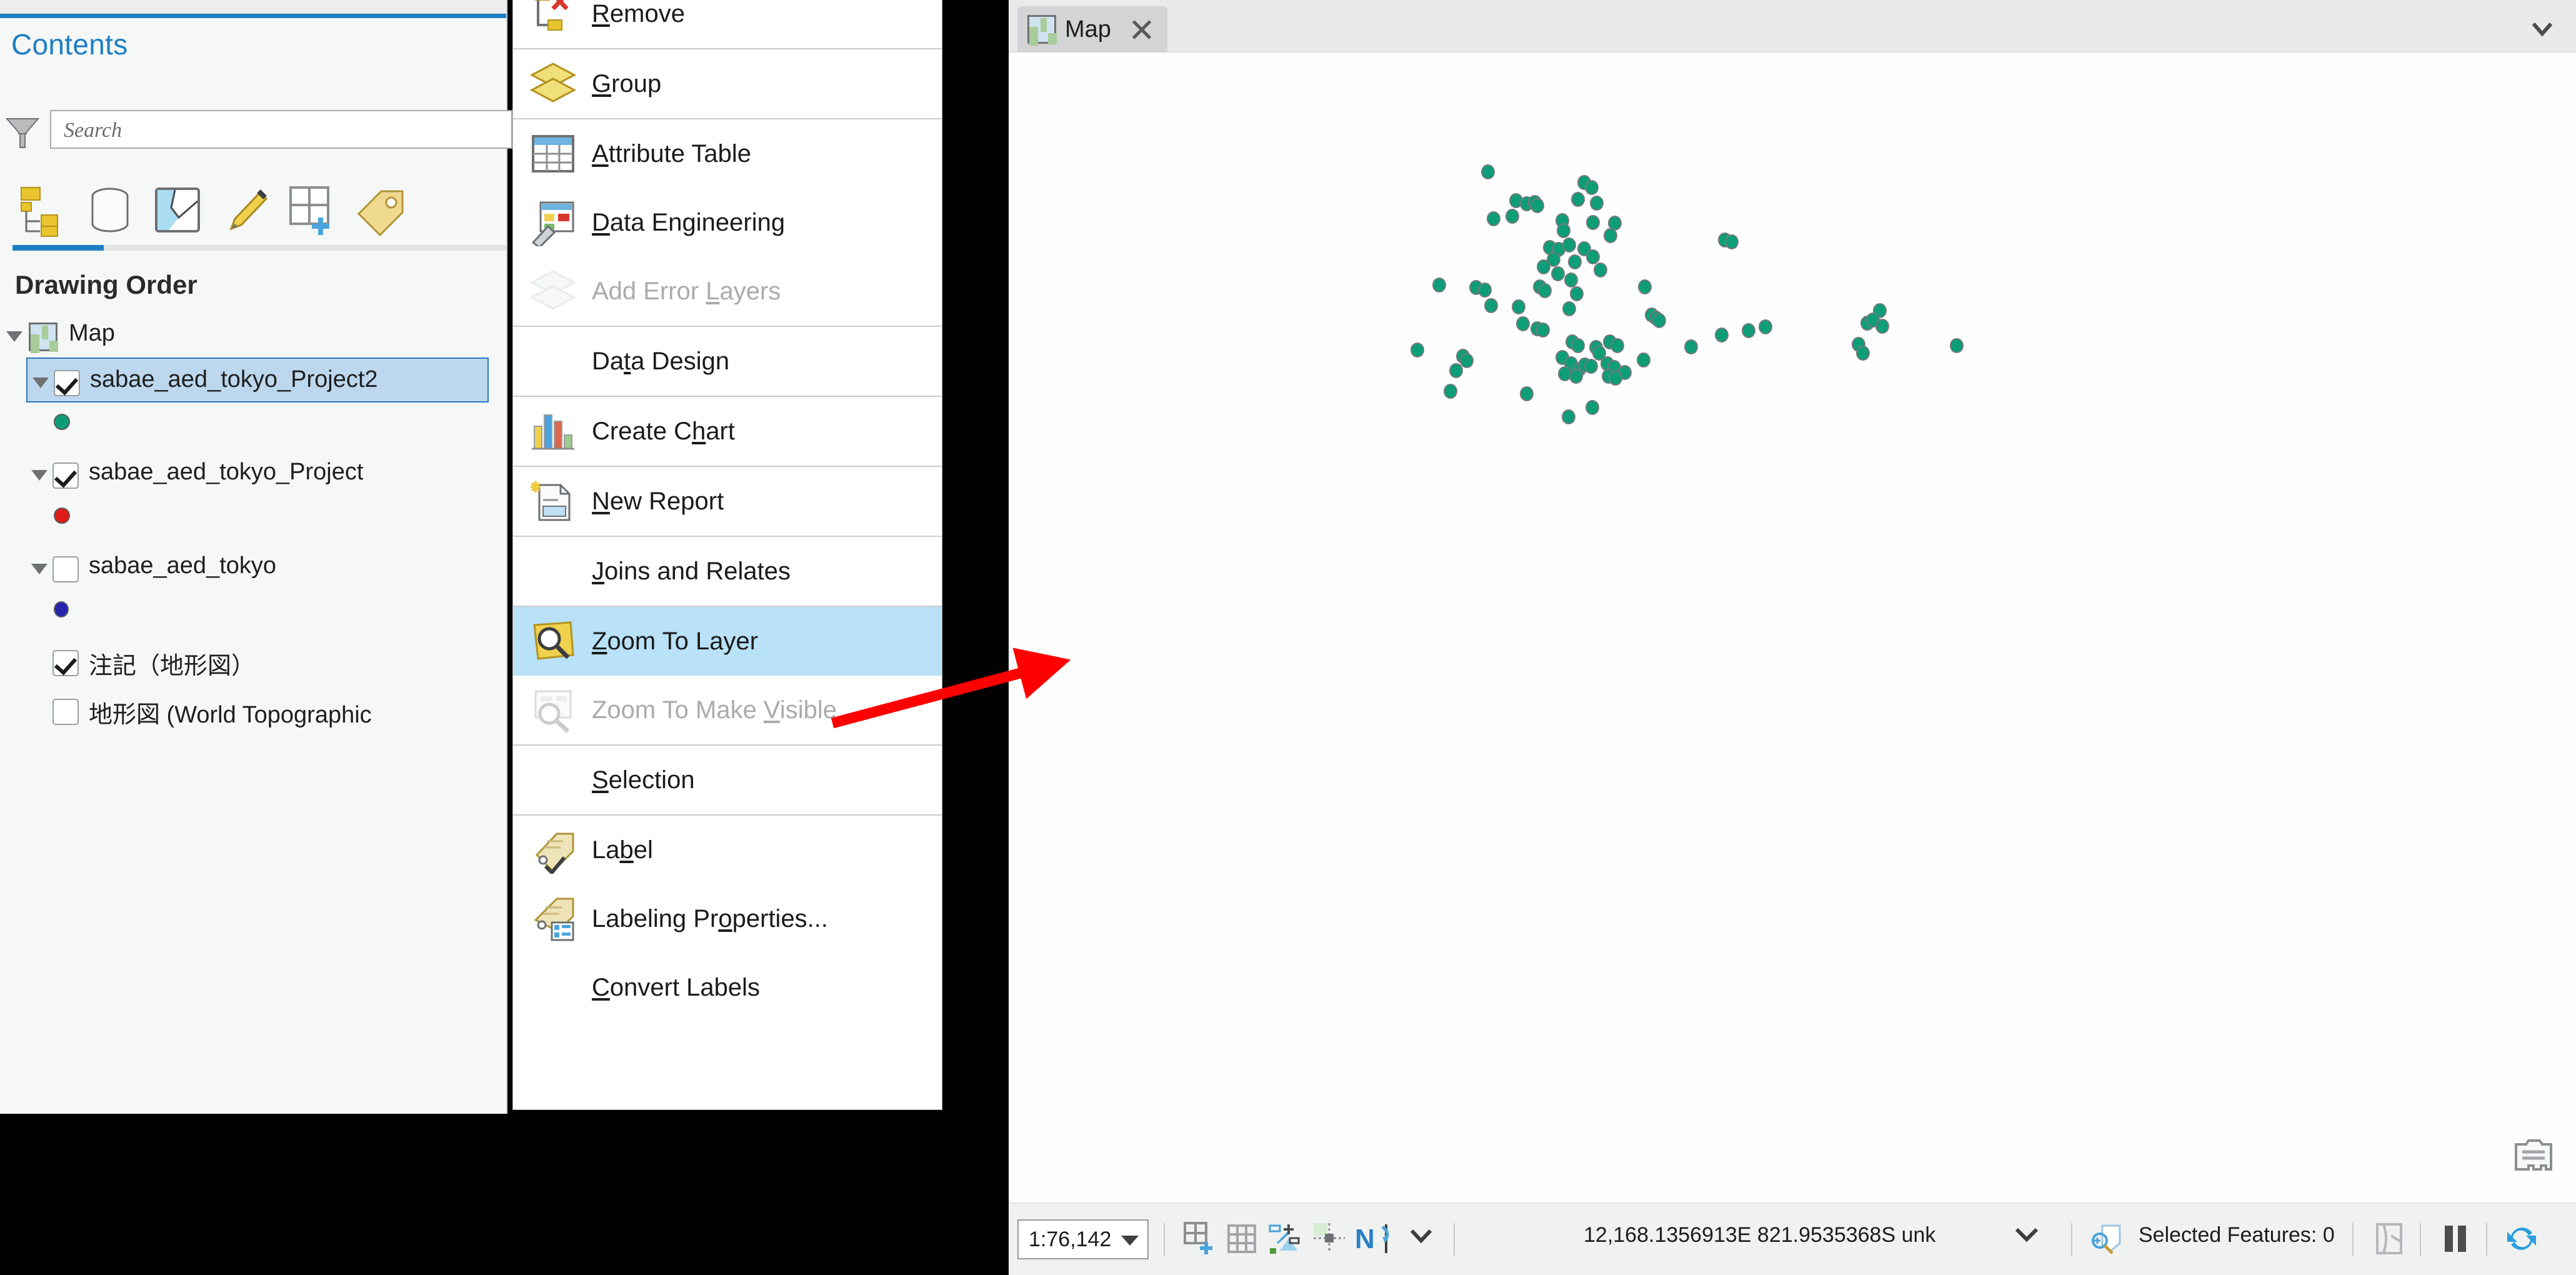  What do you see at coordinates (22, 132) in the screenshot?
I see `filter-icon` at bounding box center [22, 132].